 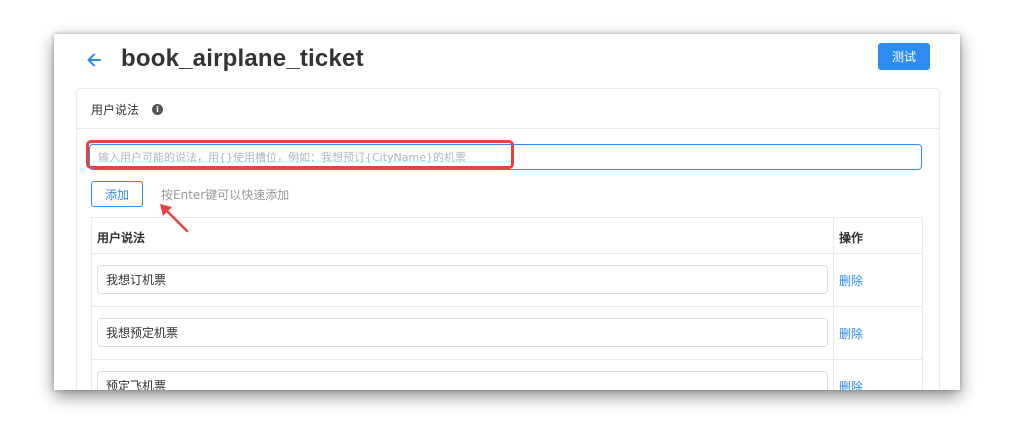 What do you see at coordinates (505, 157) in the screenshot?
I see `utterance-input` at bounding box center [505, 157].